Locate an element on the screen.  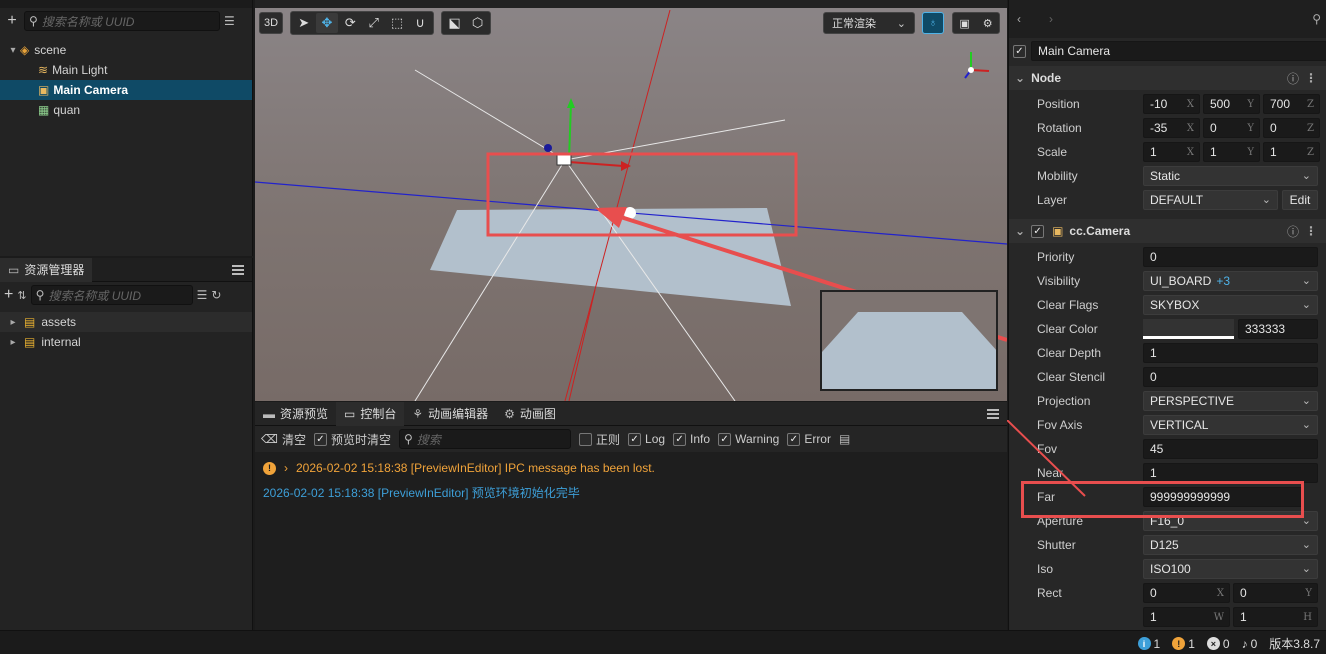
assets-search-input: ⚲ 搜索名称或 UUID is located at coordinates (111, 295).